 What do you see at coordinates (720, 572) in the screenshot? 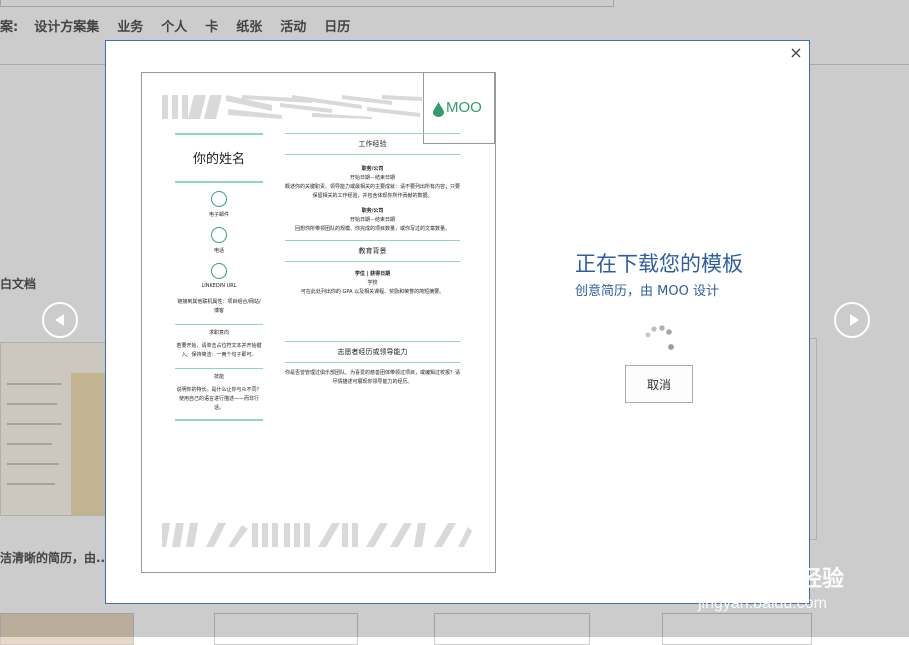
I see `watermark-brand: Bai` at bounding box center [720, 572].